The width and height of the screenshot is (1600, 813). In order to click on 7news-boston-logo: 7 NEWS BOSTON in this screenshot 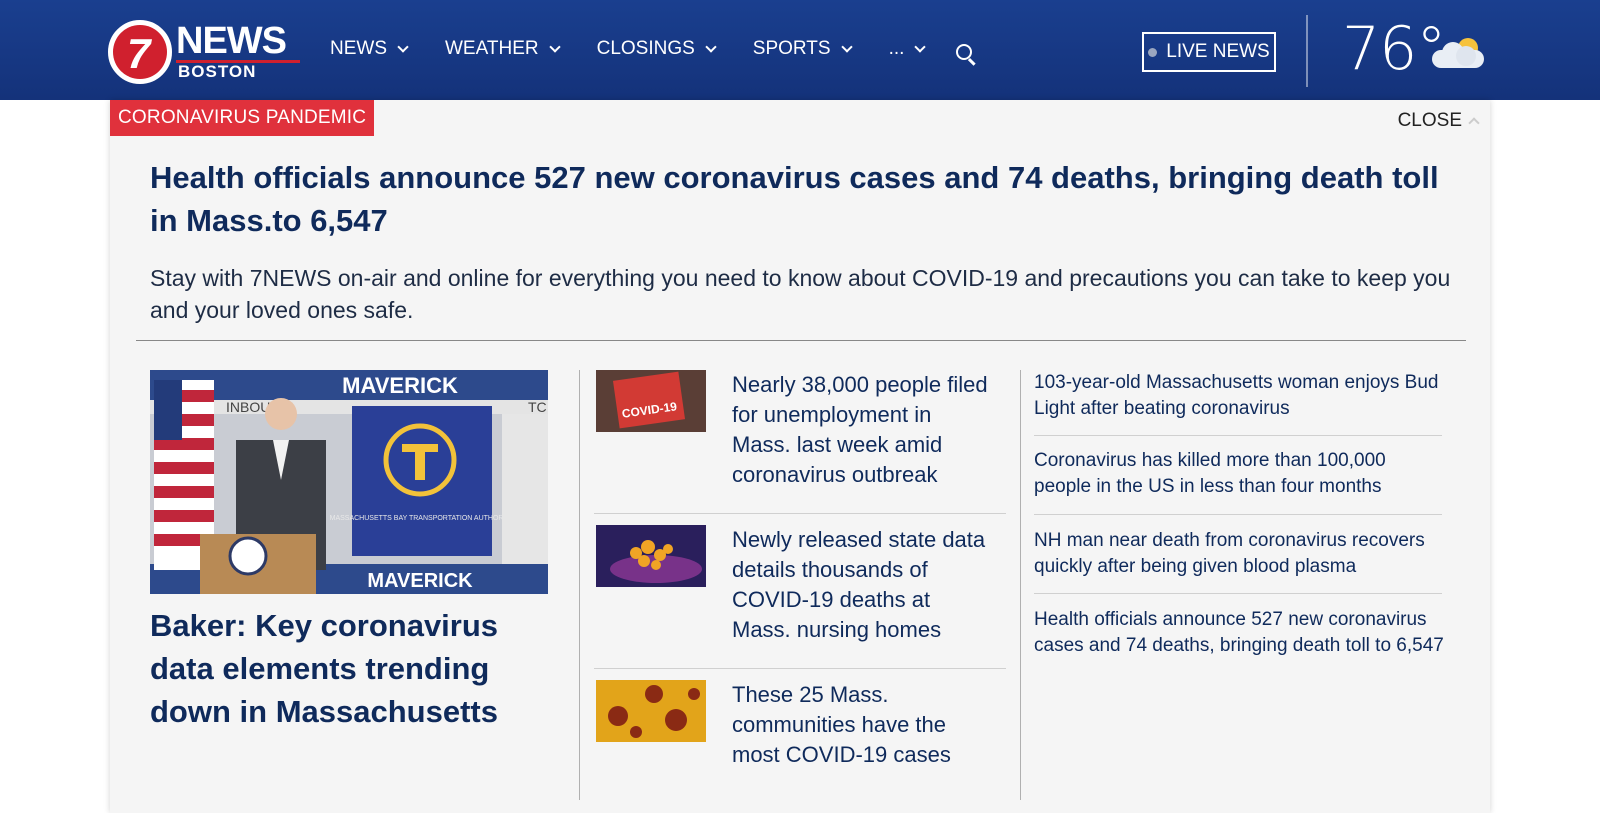, I will do `click(208, 51)`.